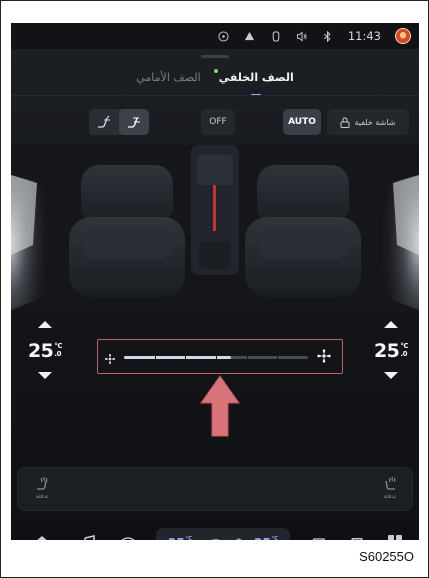 The image size is (429, 578). What do you see at coordinates (391, 324) in the screenshot?
I see `right-temp-up-icon` at bounding box center [391, 324].